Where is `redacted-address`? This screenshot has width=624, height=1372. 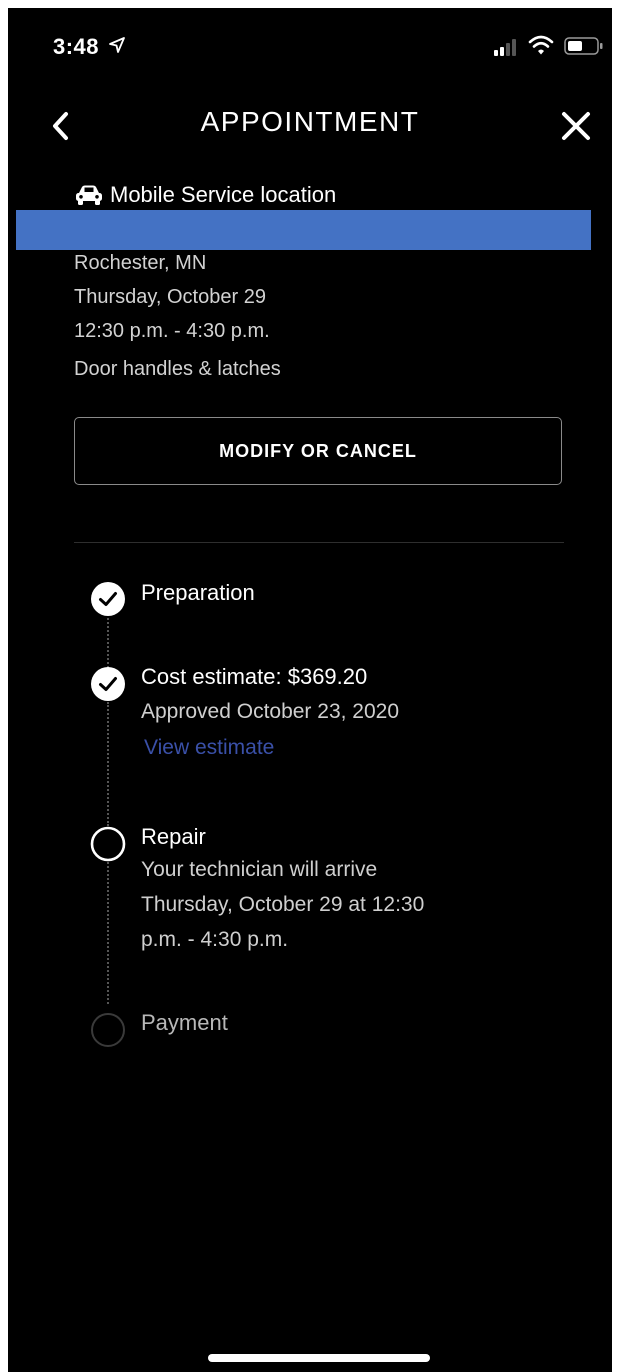 redacted-address is located at coordinates (303, 230).